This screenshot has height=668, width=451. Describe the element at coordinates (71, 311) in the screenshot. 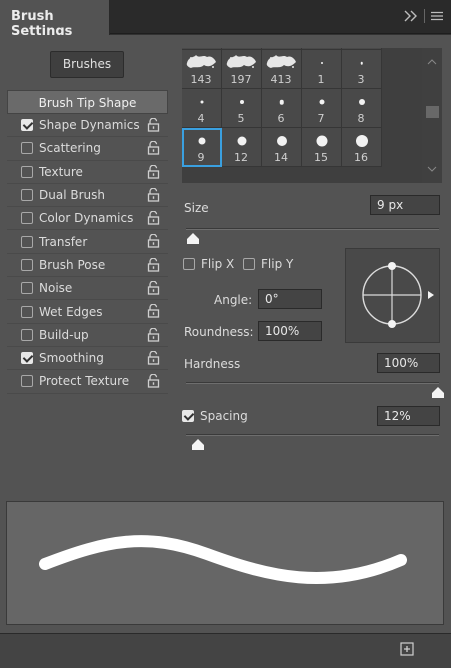

I see `option-label: Wet Edges` at that location.